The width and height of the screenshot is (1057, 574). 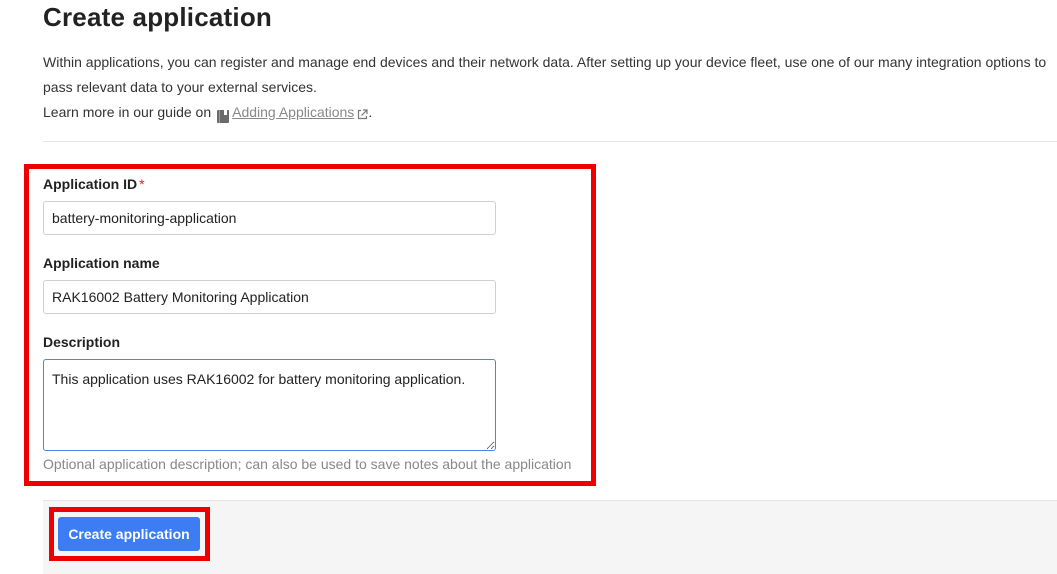 I want to click on book-icon, so click(x=223, y=114).